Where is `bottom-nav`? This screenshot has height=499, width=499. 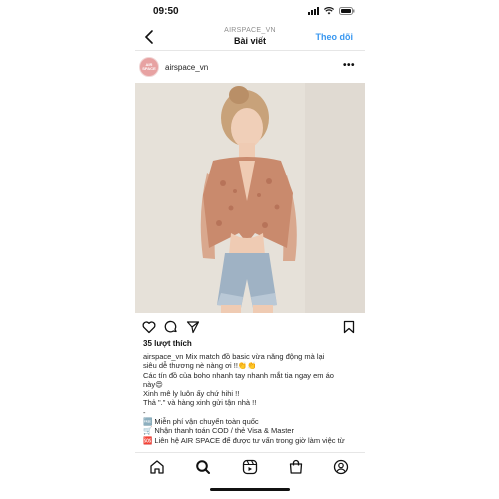
bottom-nav is located at coordinates (250, 467).